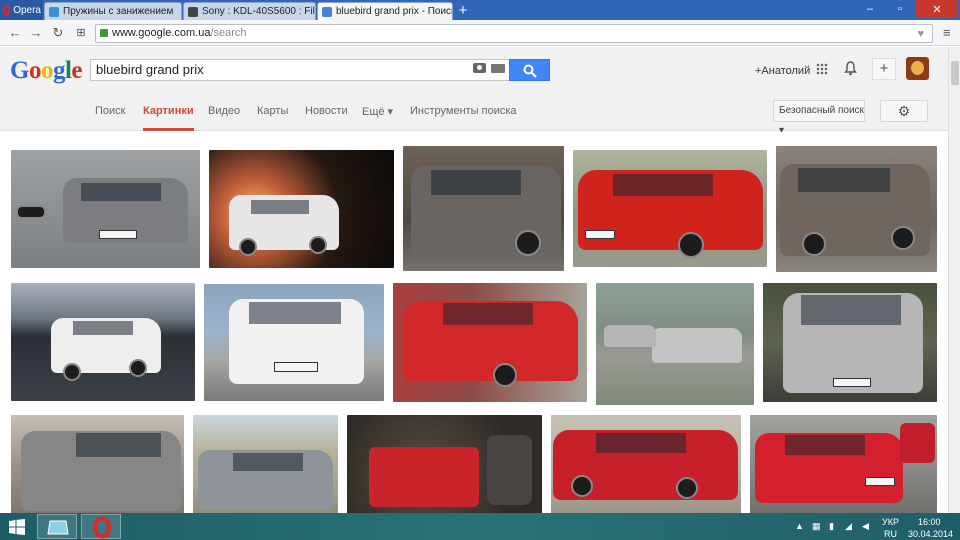  Describe the element at coordinates (300, 70) in the screenshot. I see `search-input-icons` at that location.